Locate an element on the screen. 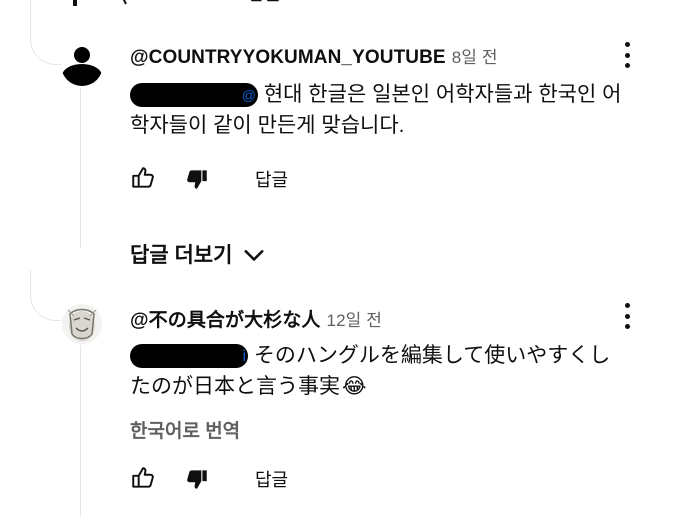  emoji: 😂 is located at coordinates (354, 386).